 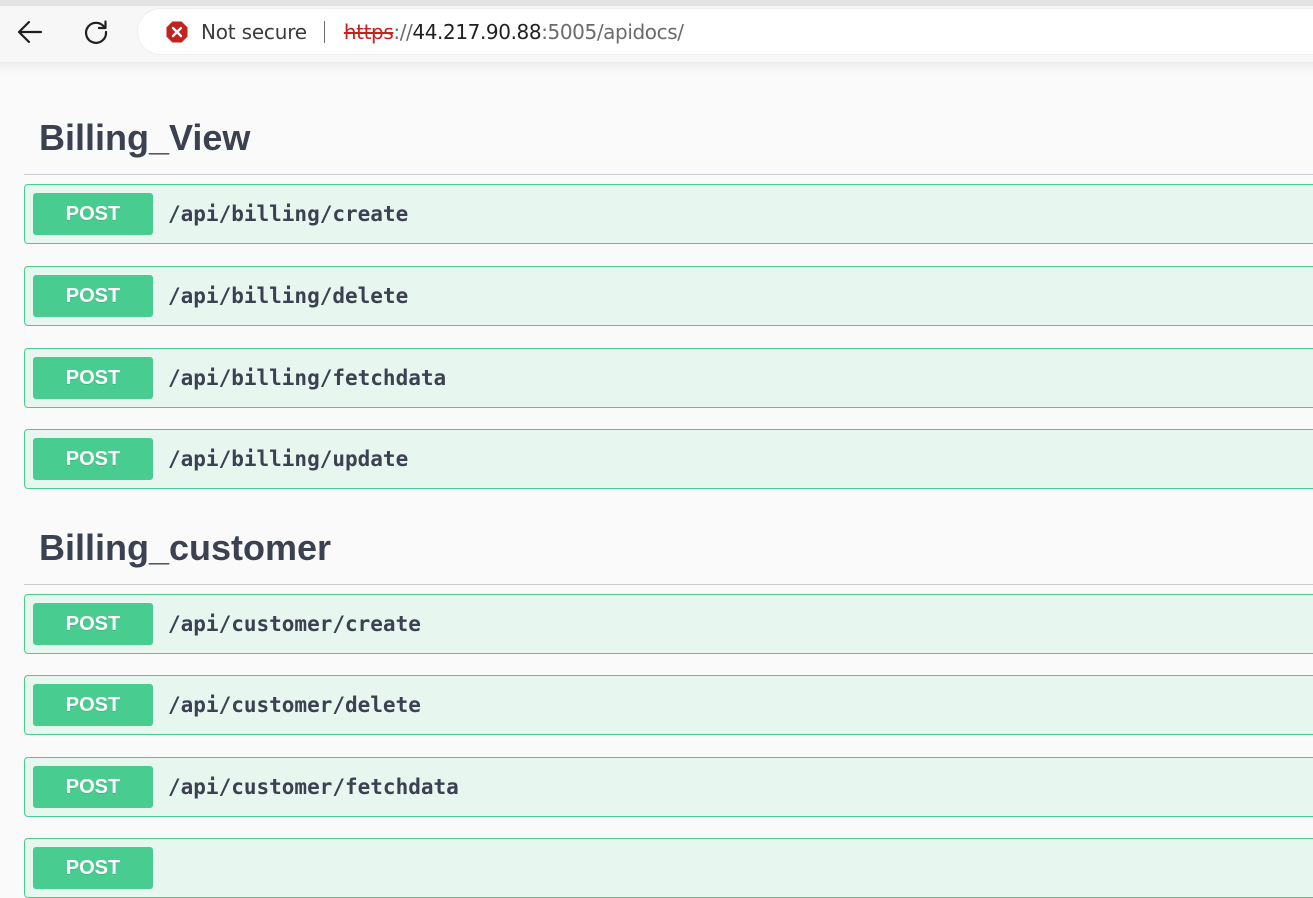 What do you see at coordinates (288, 296) in the screenshot?
I see `operation-path: /api/billing/delete` at bounding box center [288, 296].